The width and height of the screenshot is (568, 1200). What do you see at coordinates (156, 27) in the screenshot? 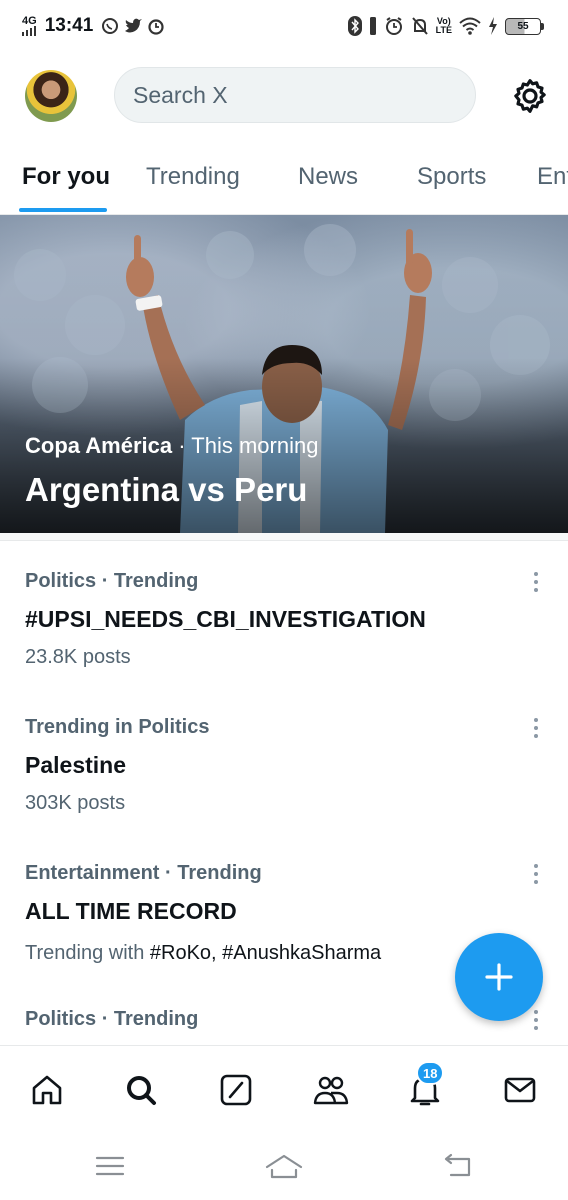
I see `alarm-app-icon` at bounding box center [156, 27].